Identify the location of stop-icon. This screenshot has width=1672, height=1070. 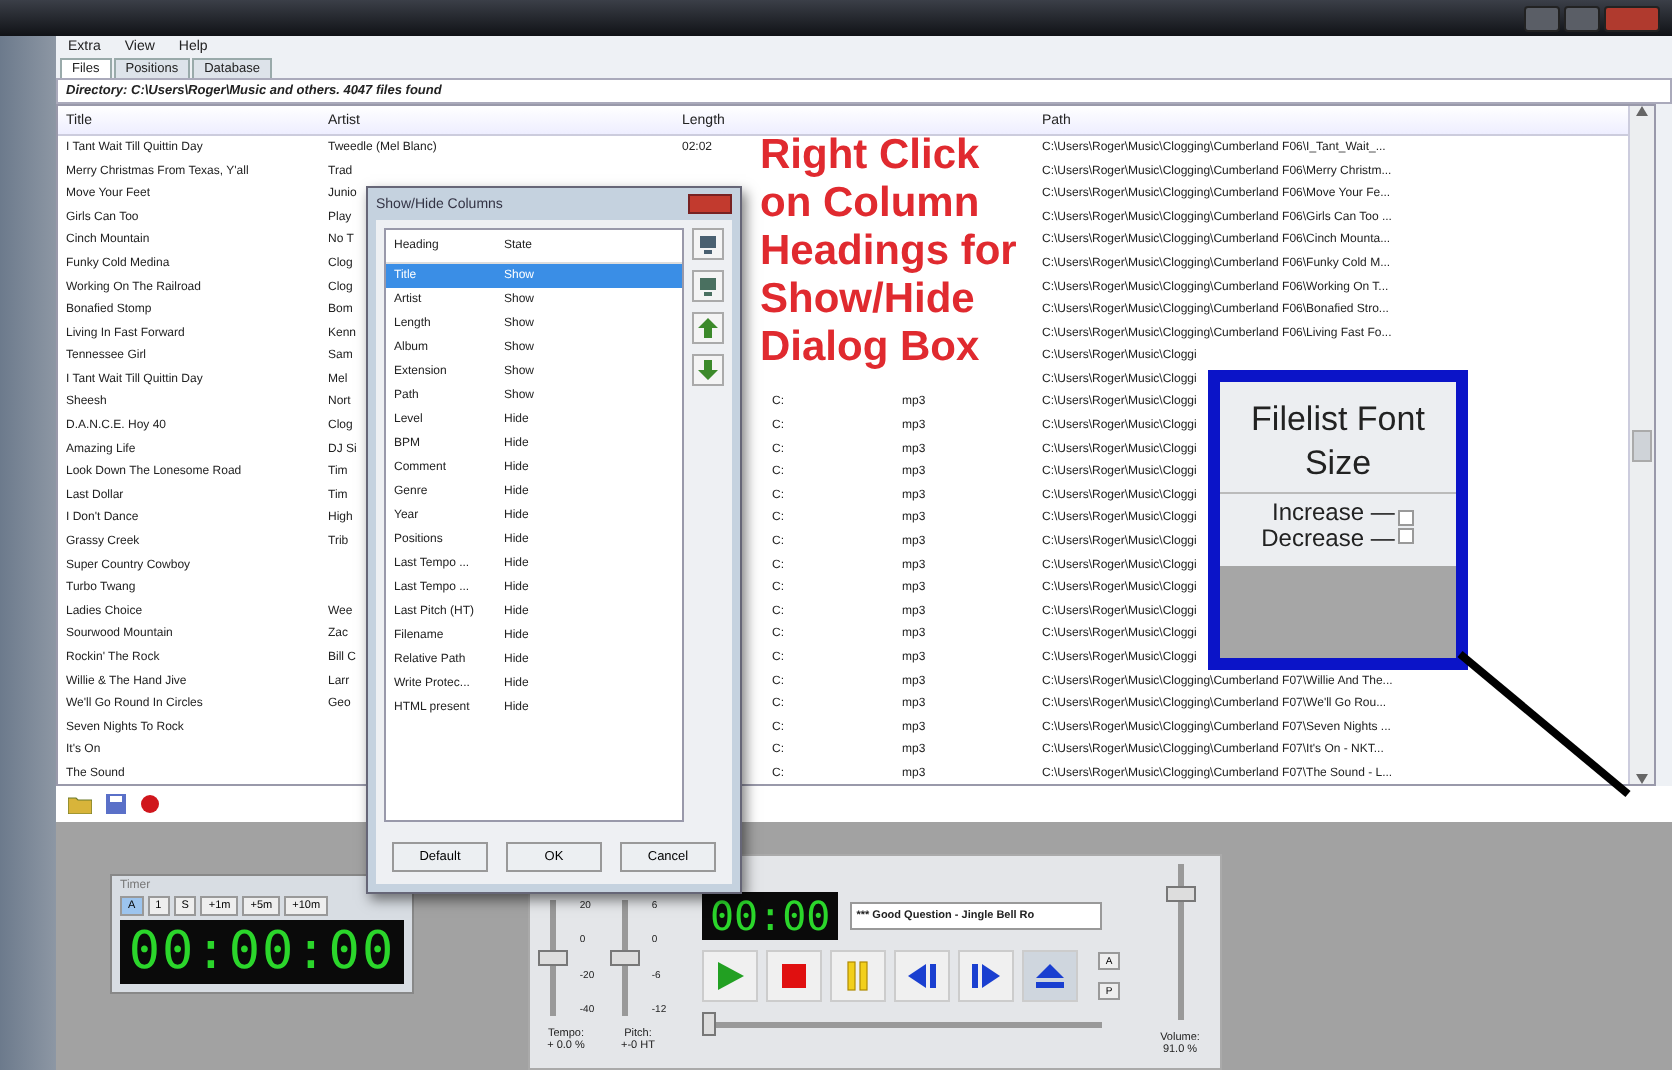
(794, 976).